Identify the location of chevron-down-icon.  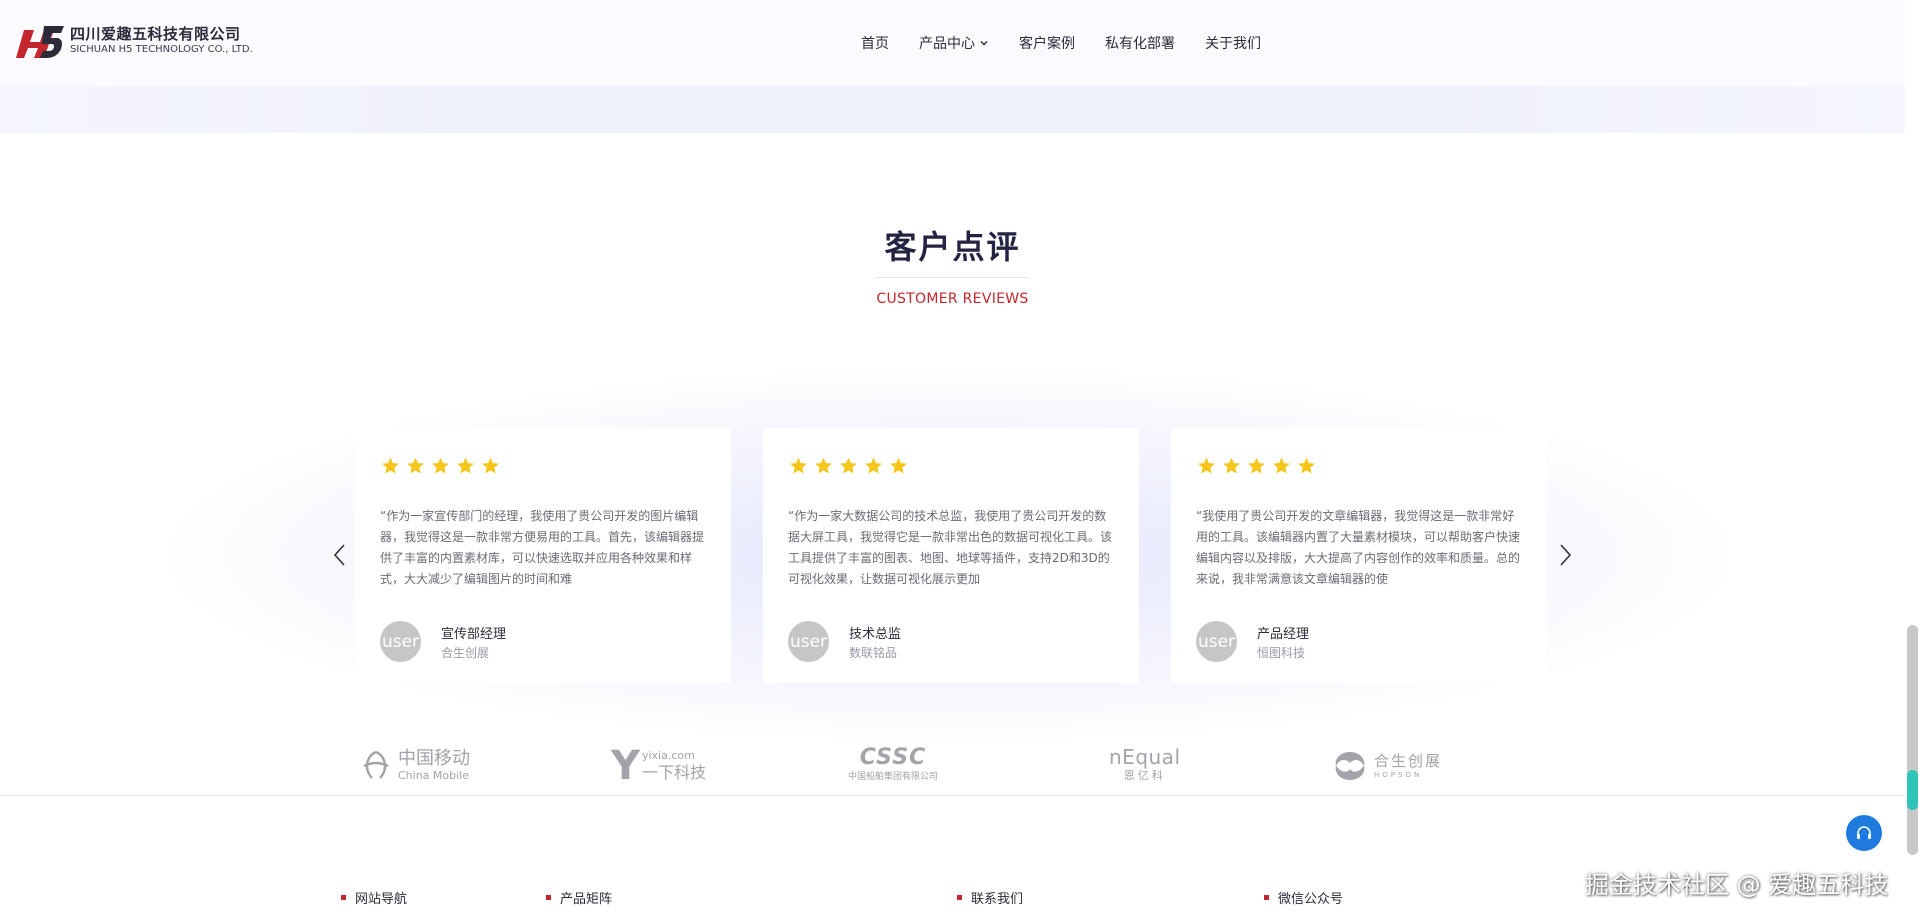
(984, 43).